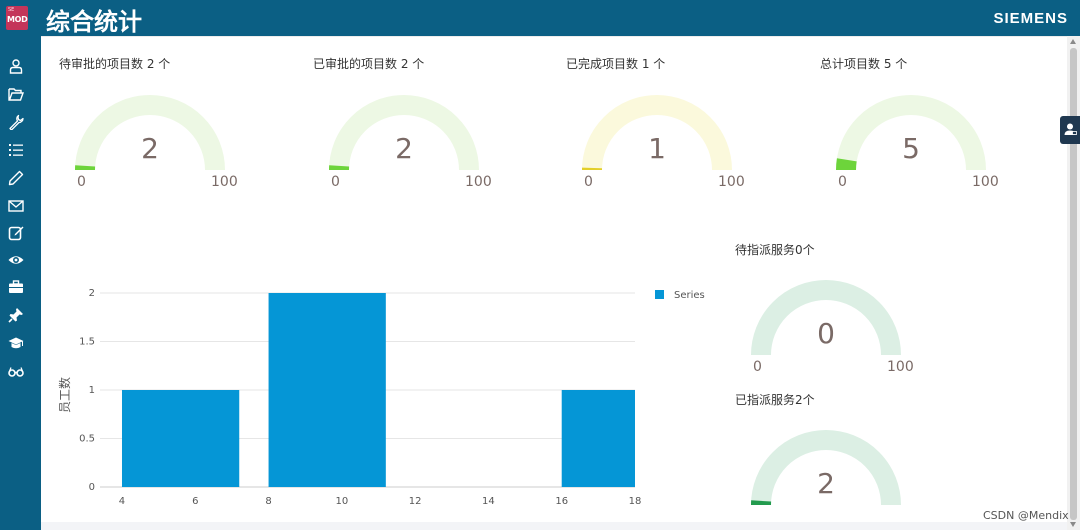 The image size is (1080, 530). What do you see at coordinates (1073, 524) in the screenshot?
I see `scroll-down-arrow-icon` at bounding box center [1073, 524].